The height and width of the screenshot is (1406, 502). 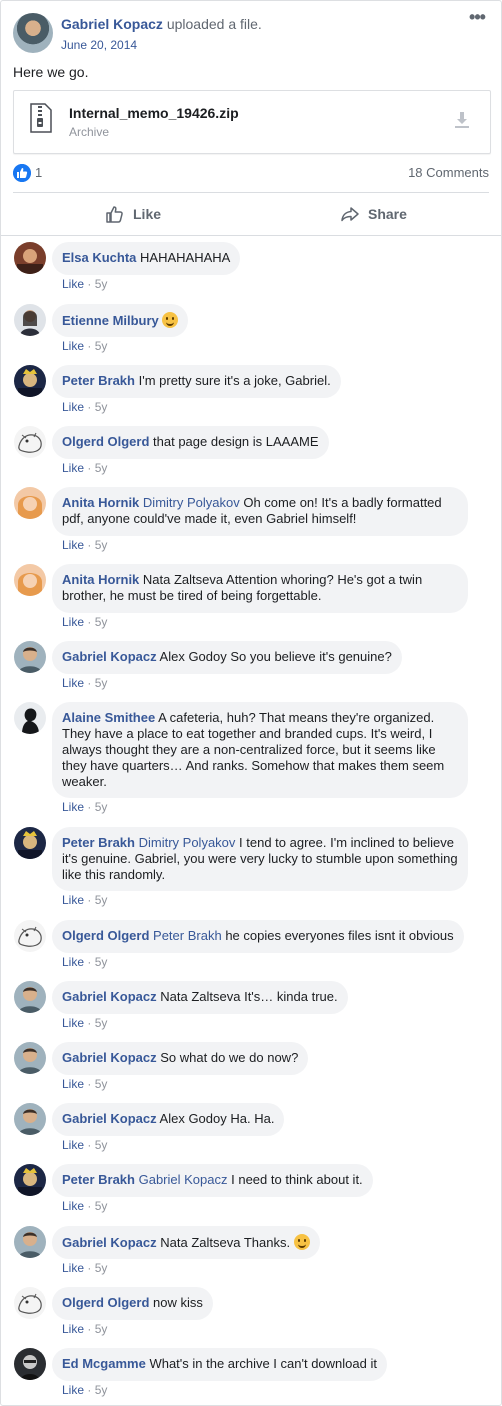 What do you see at coordinates (108, 717) in the screenshot?
I see `comment-author: Alaine Smithee` at bounding box center [108, 717].